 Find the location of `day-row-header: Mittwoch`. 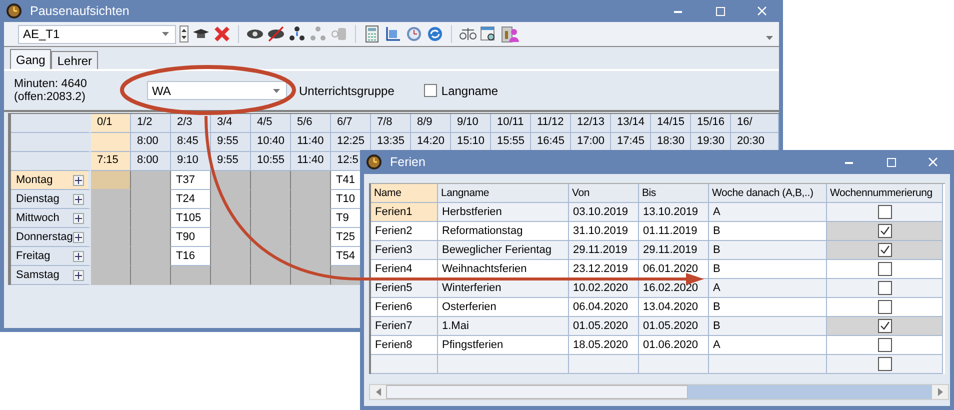

day-row-header: Mittwoch is located at coordinates (51, 218).